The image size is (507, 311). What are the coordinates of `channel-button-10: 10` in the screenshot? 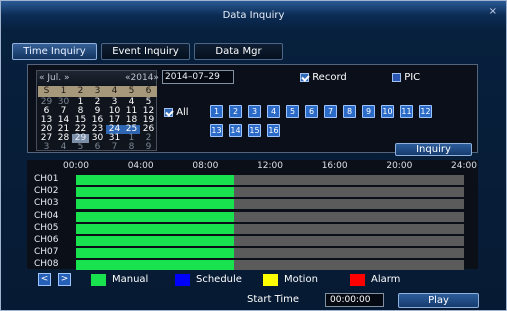 It's located at (387, 111).